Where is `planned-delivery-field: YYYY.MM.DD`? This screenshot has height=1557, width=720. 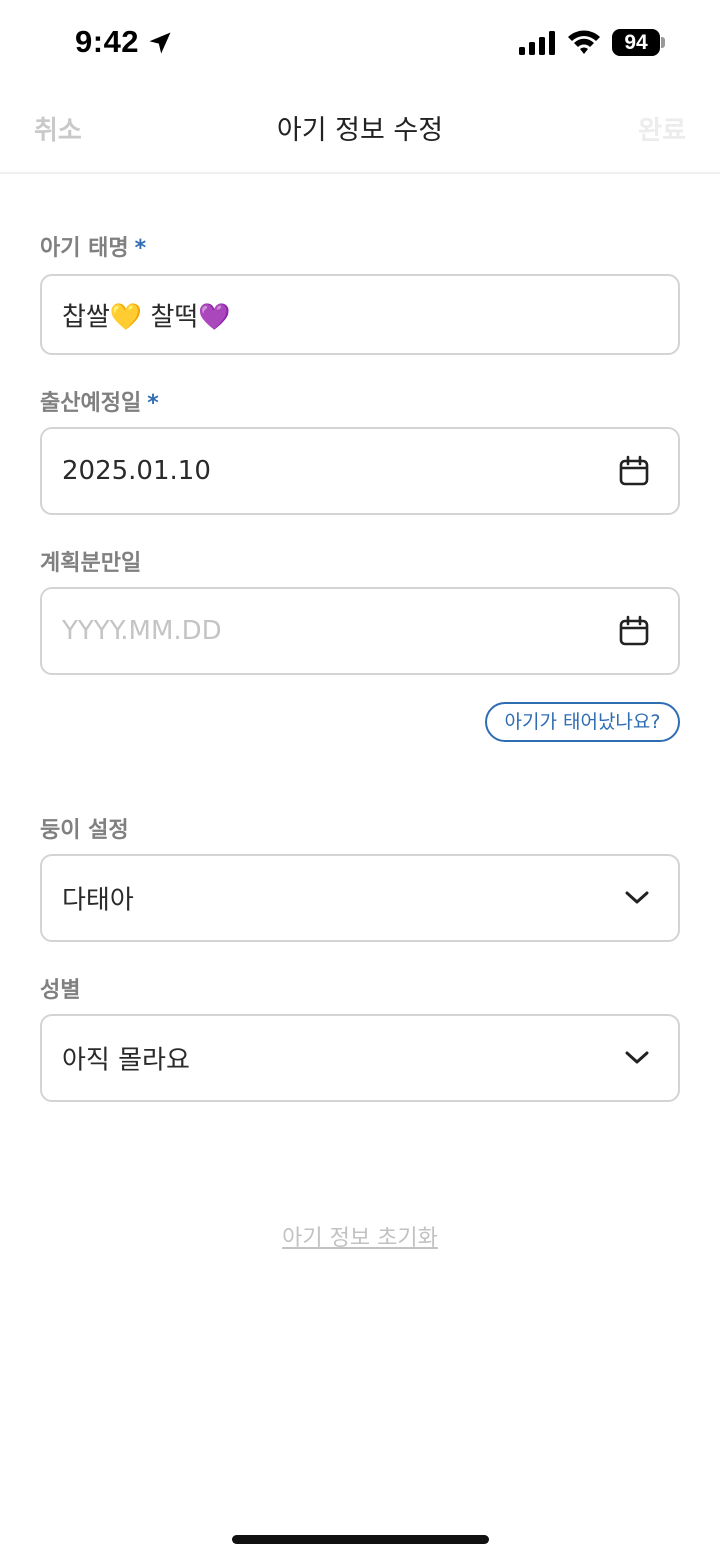 planned-delivery-field: YYYY.MM.DD is located at coordinates (360, 631).